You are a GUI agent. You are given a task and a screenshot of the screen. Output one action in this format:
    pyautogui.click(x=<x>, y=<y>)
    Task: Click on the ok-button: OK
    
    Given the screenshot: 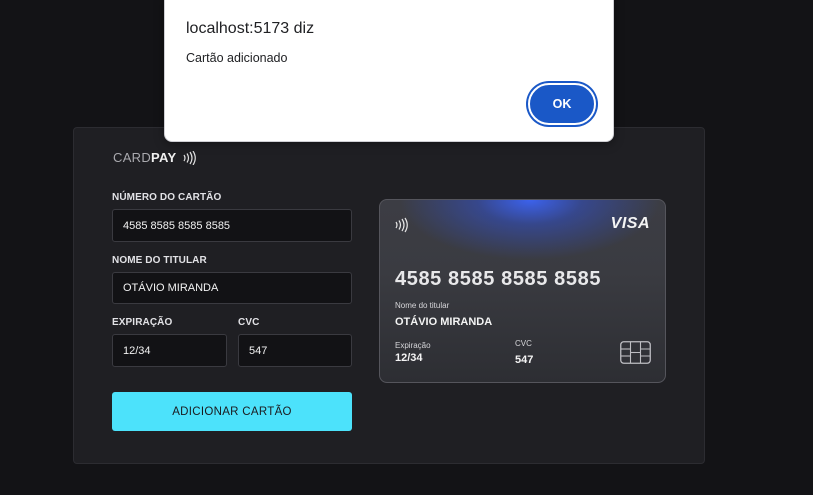 What is the action you would take?
    pyautogui.click(x=562, y=104)
    